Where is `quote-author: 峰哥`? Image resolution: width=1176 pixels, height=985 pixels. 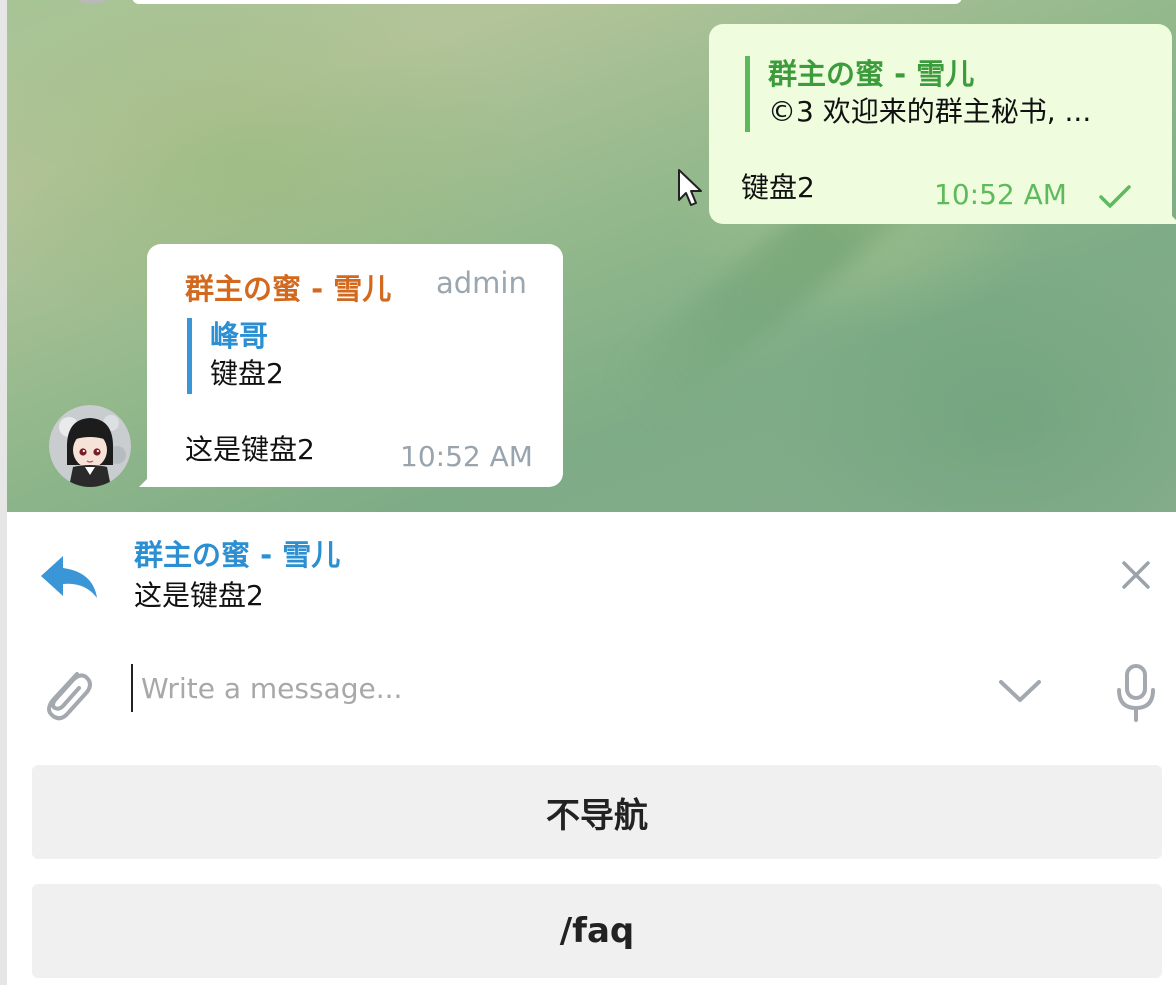 quote-author: 峰哥 is located at coordinates (239, 336).